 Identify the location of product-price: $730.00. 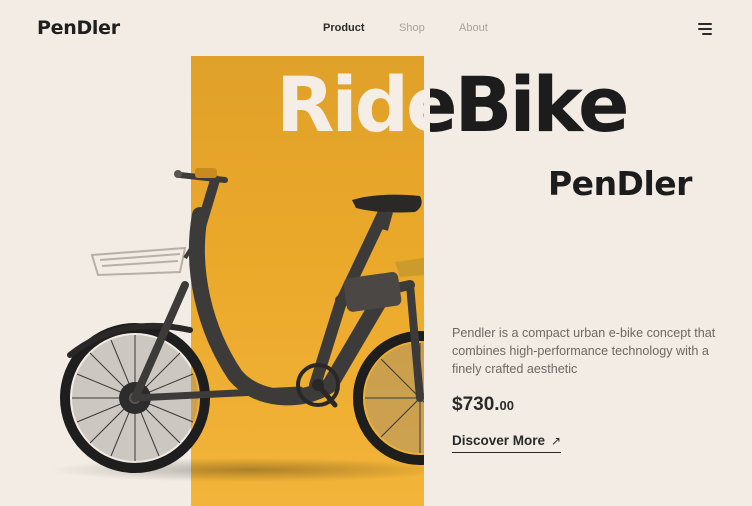
(483, 405).